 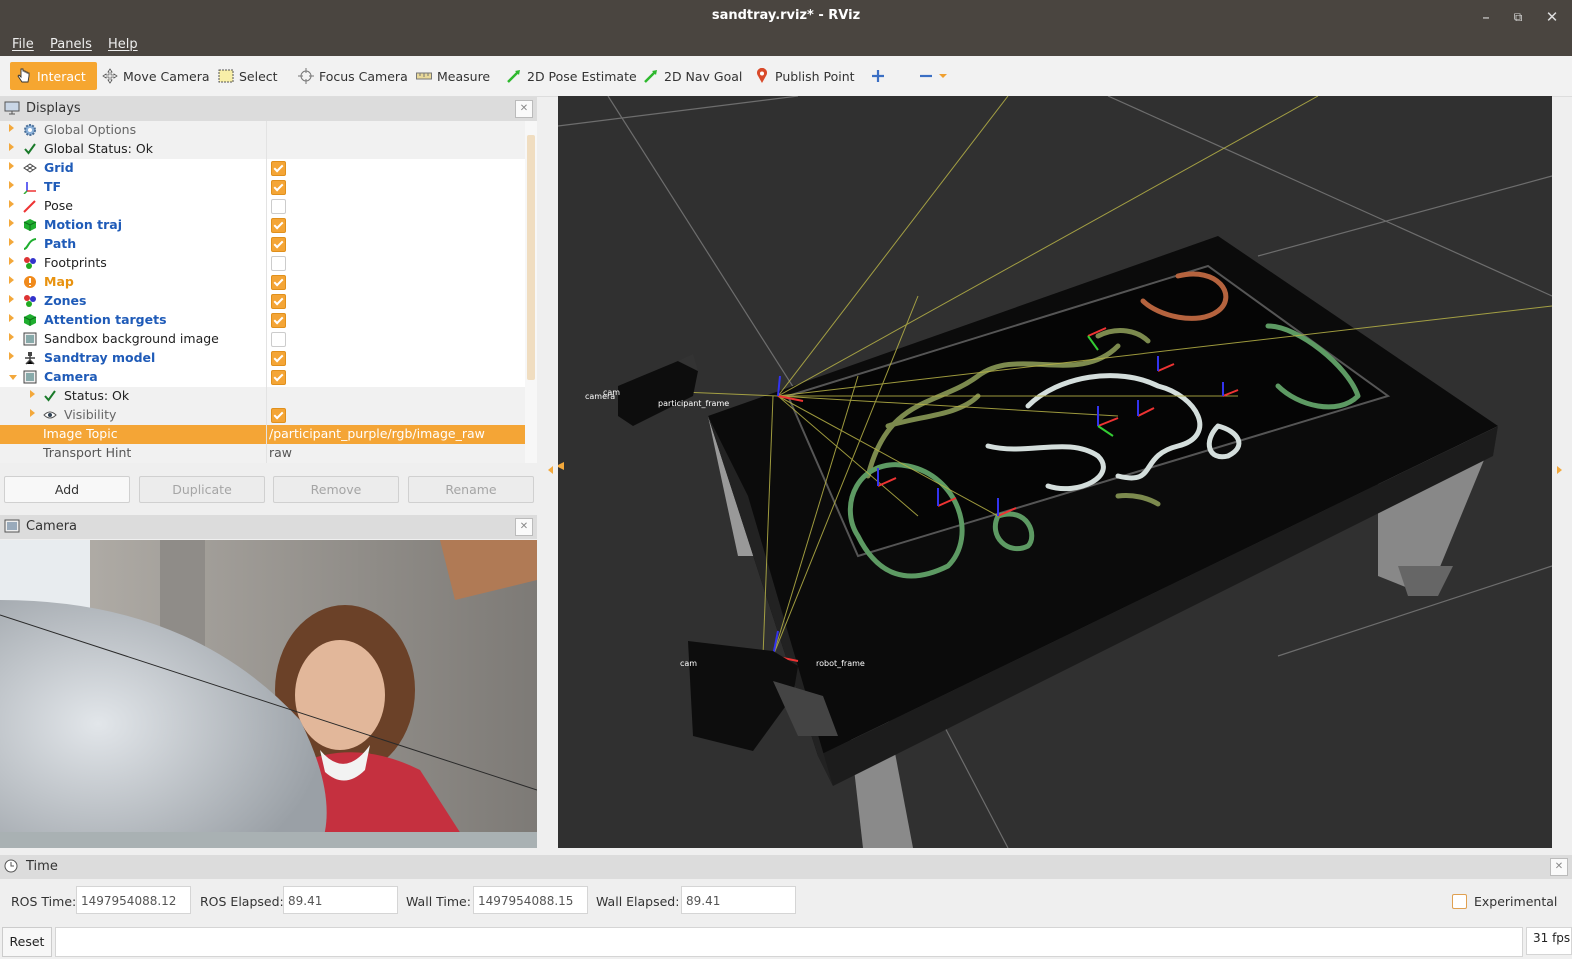 I want to click on collapse-arrow-icon, so click(x=13, y=377).